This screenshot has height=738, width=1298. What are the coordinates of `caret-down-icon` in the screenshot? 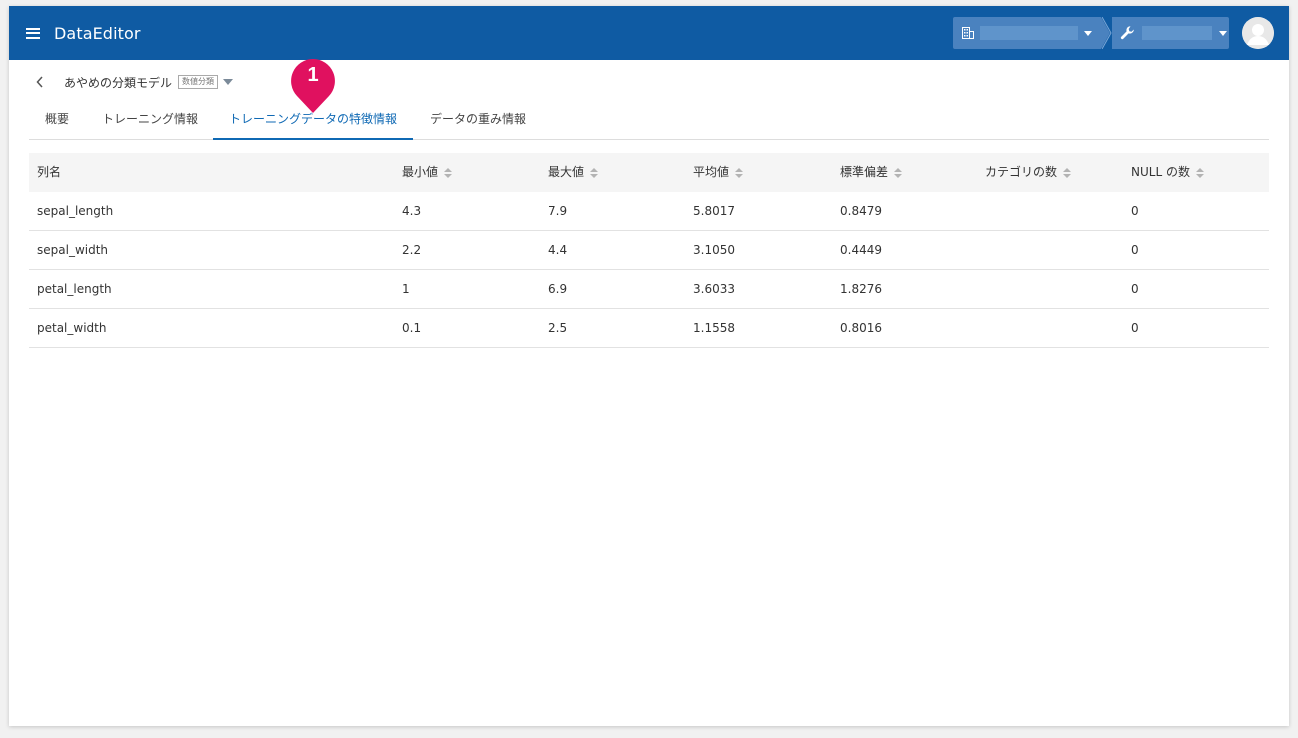 It's located at (228, 82).